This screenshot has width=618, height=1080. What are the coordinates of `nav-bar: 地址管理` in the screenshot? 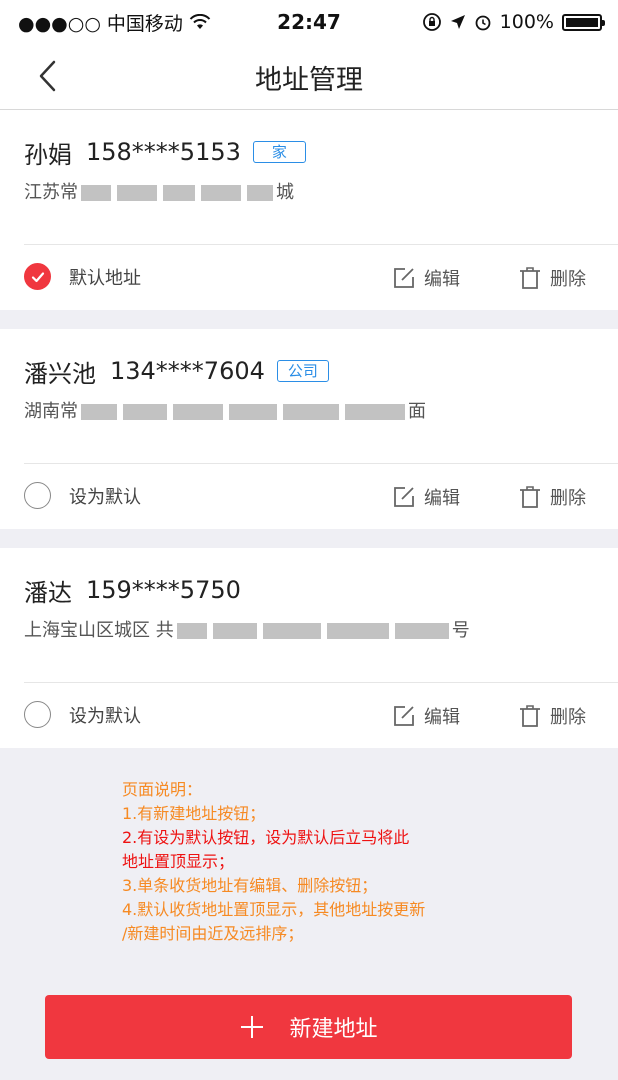 It's located at (309, 77).